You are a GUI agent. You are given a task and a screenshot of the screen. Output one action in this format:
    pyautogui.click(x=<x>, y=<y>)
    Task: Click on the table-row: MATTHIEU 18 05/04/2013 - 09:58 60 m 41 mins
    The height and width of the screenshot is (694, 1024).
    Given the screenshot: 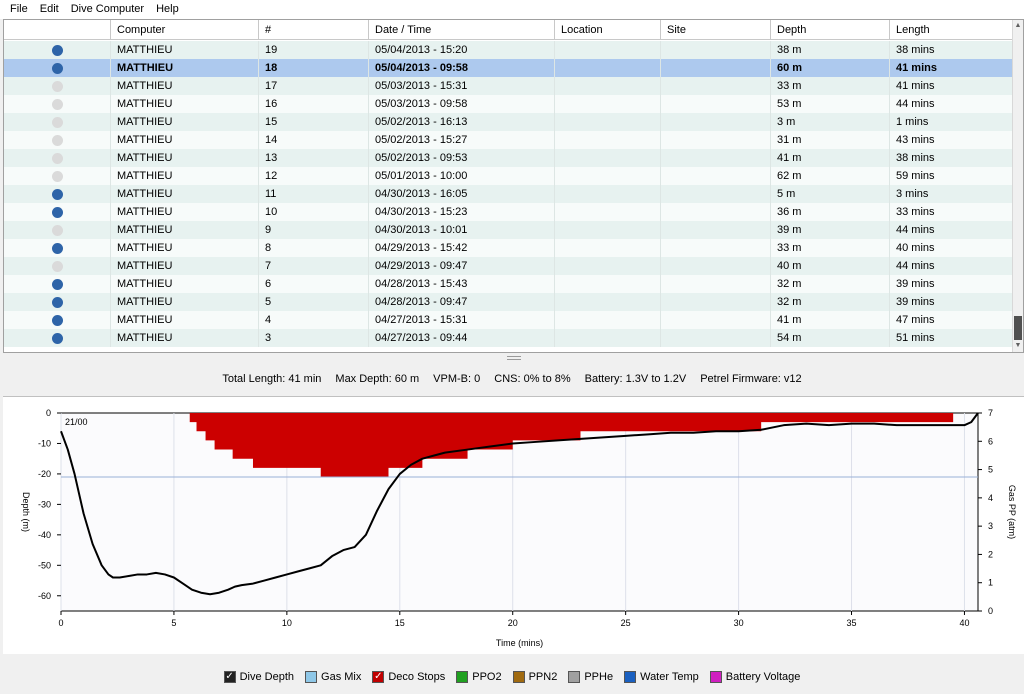 What is the action you would take?
    pyautogui.click(x=509, y=68)
    